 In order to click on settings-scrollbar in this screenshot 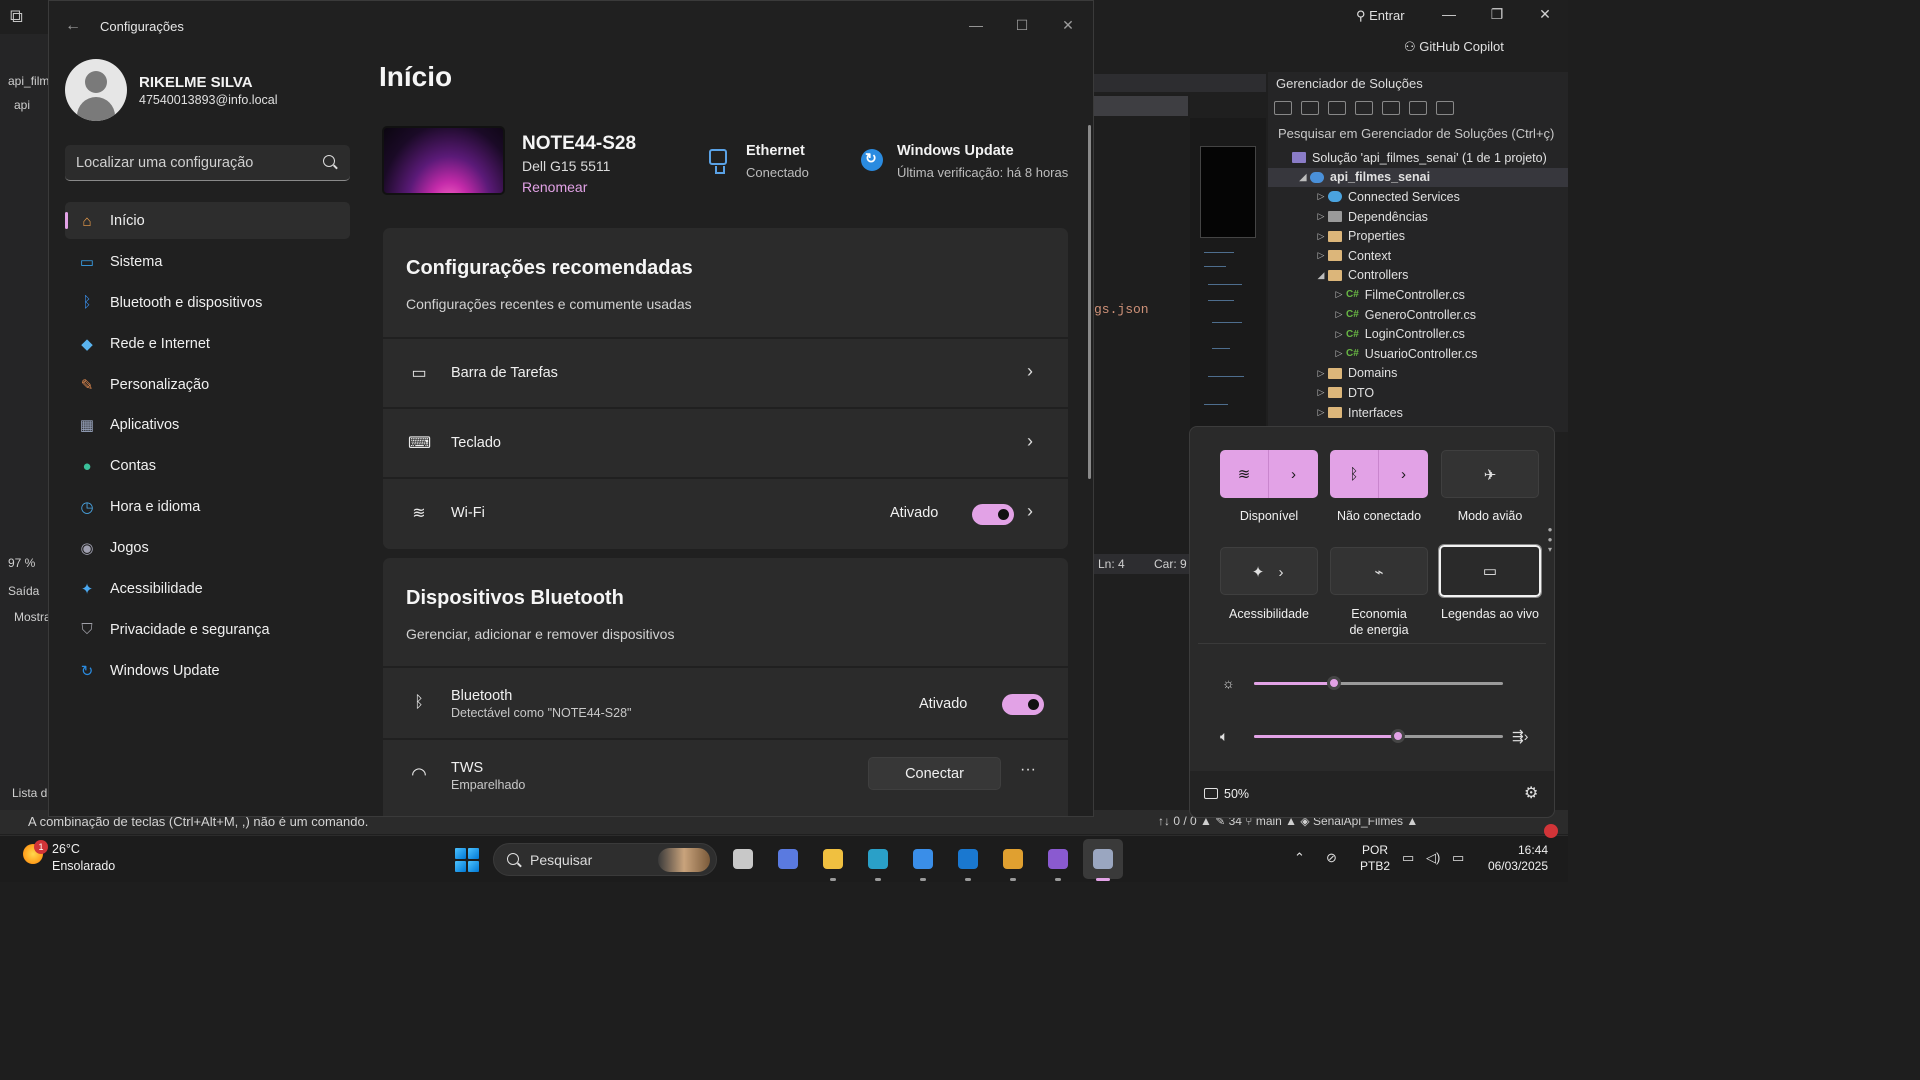, I will do `click(1089, 302)`.